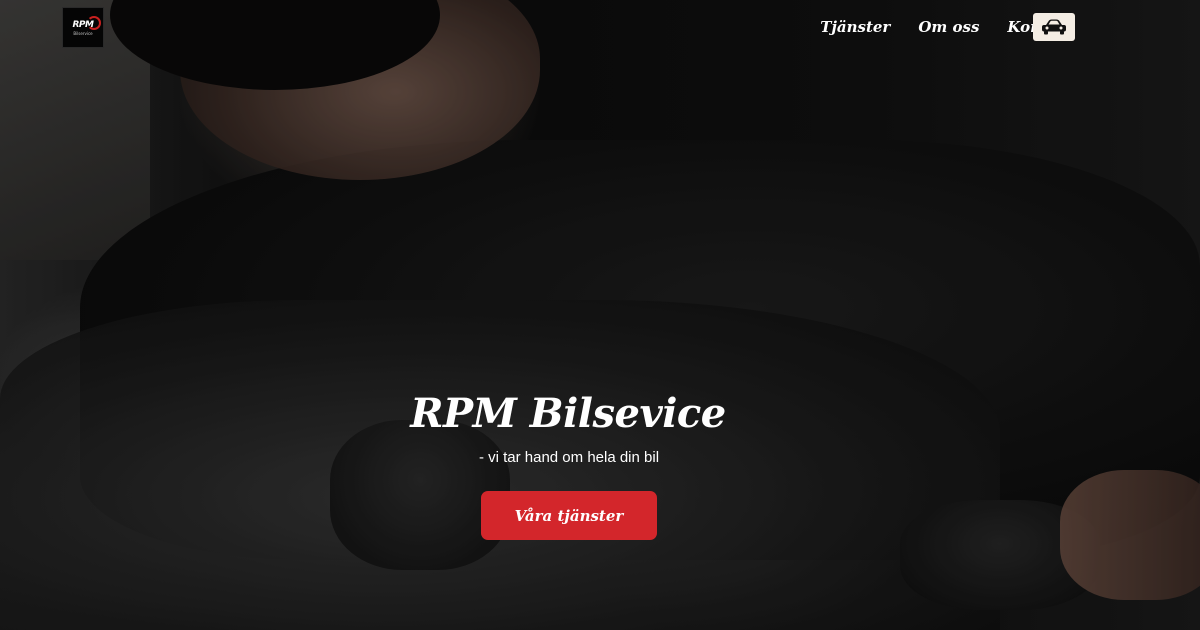  What do you see at coordinates (83, 33) in the screenshot?
I see `logo-subtext: Bilservice` at bounding box center [83, 33].